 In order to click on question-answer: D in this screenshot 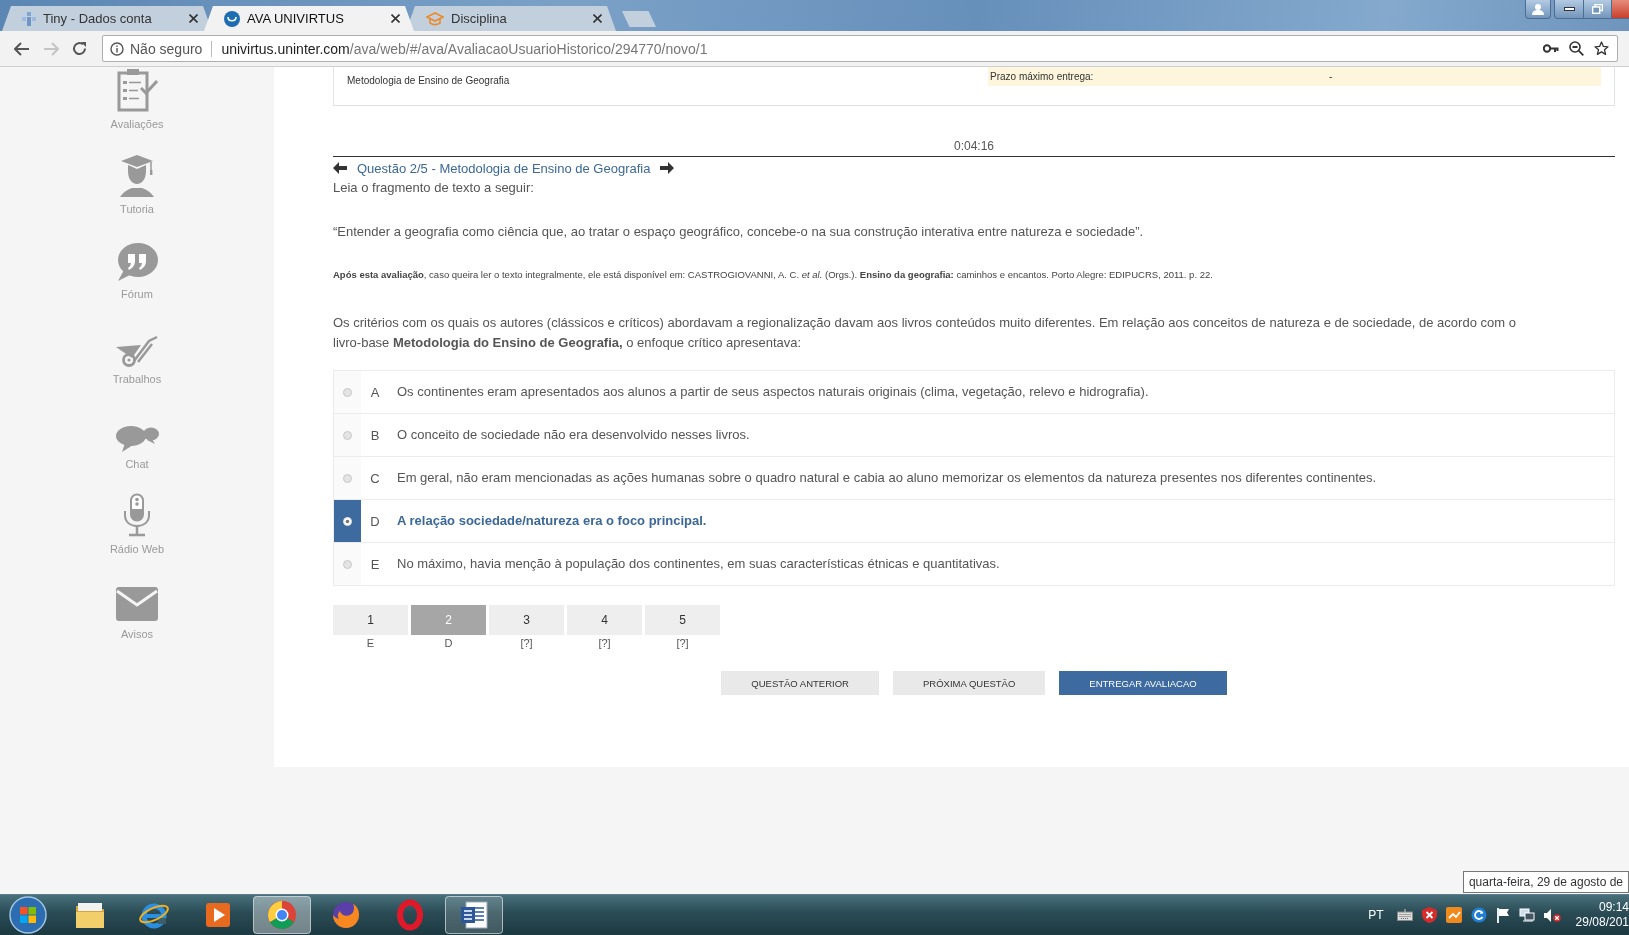, I will do `click(448, 643)`.